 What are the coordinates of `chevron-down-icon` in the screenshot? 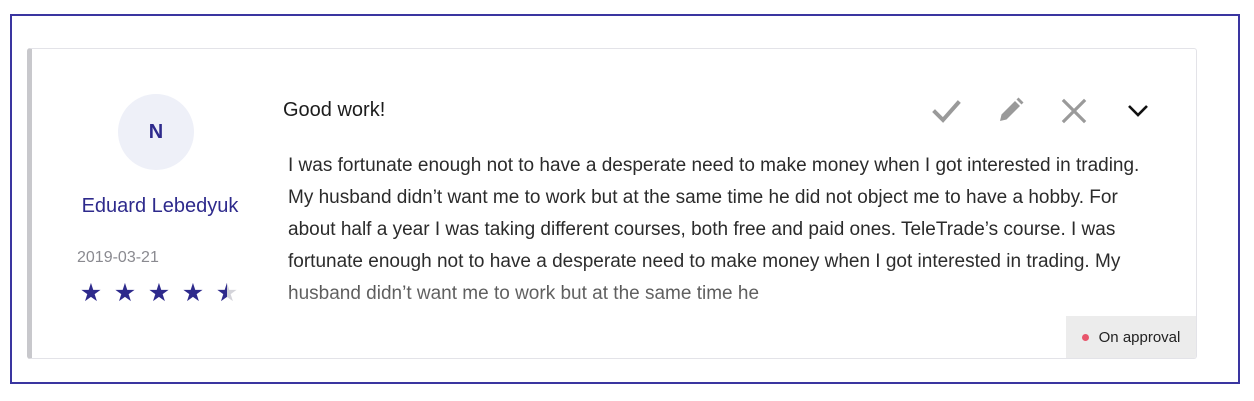 It's located at (1138, 111).